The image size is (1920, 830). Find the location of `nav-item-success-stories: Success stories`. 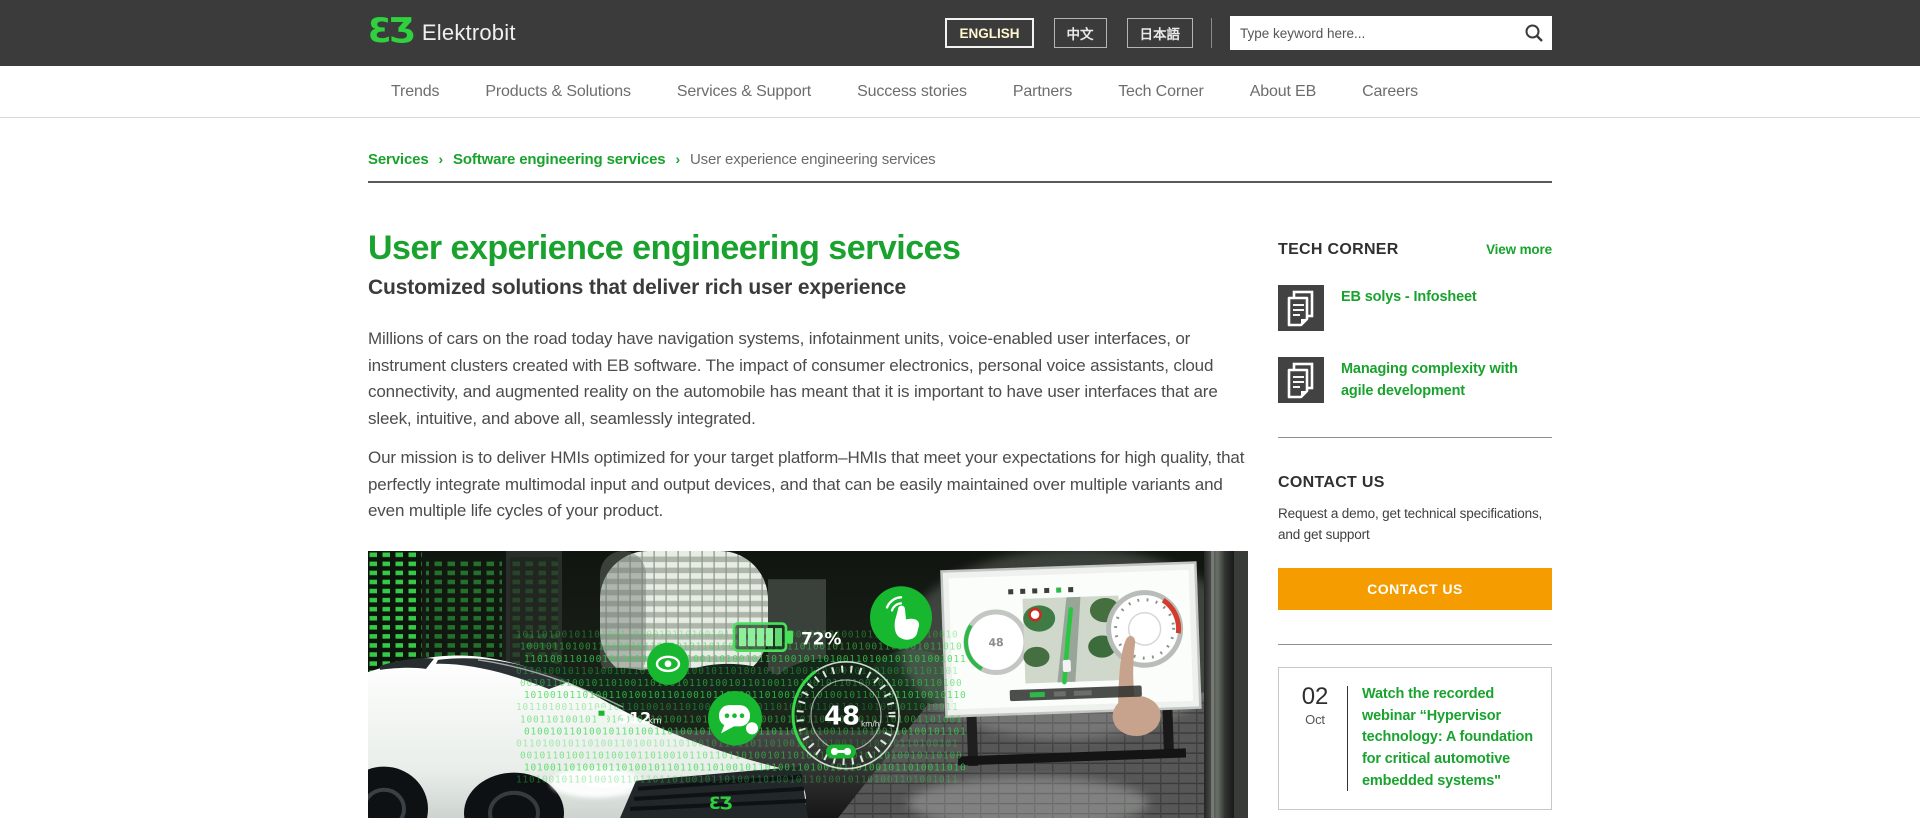

nav-item-success-stories: Success stories is located at coordinates (912, 92).